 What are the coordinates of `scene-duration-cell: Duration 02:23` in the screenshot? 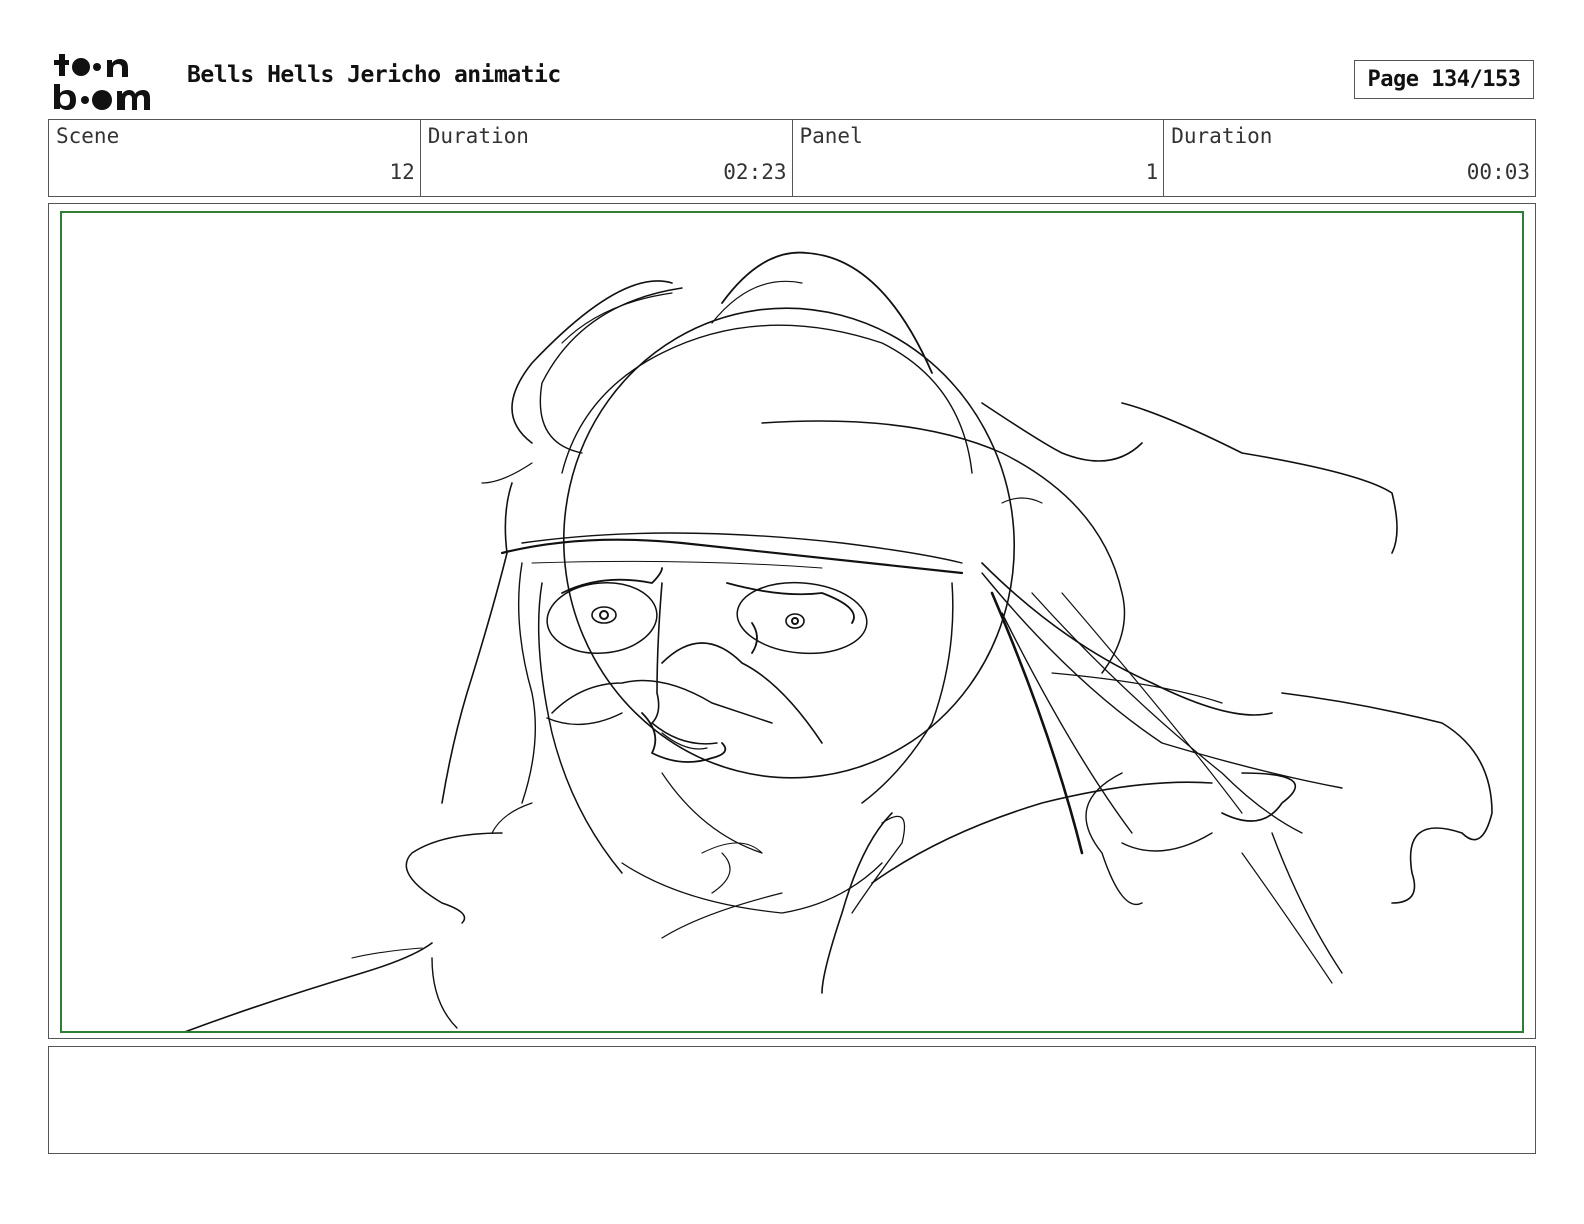 It's located at (607, 158).